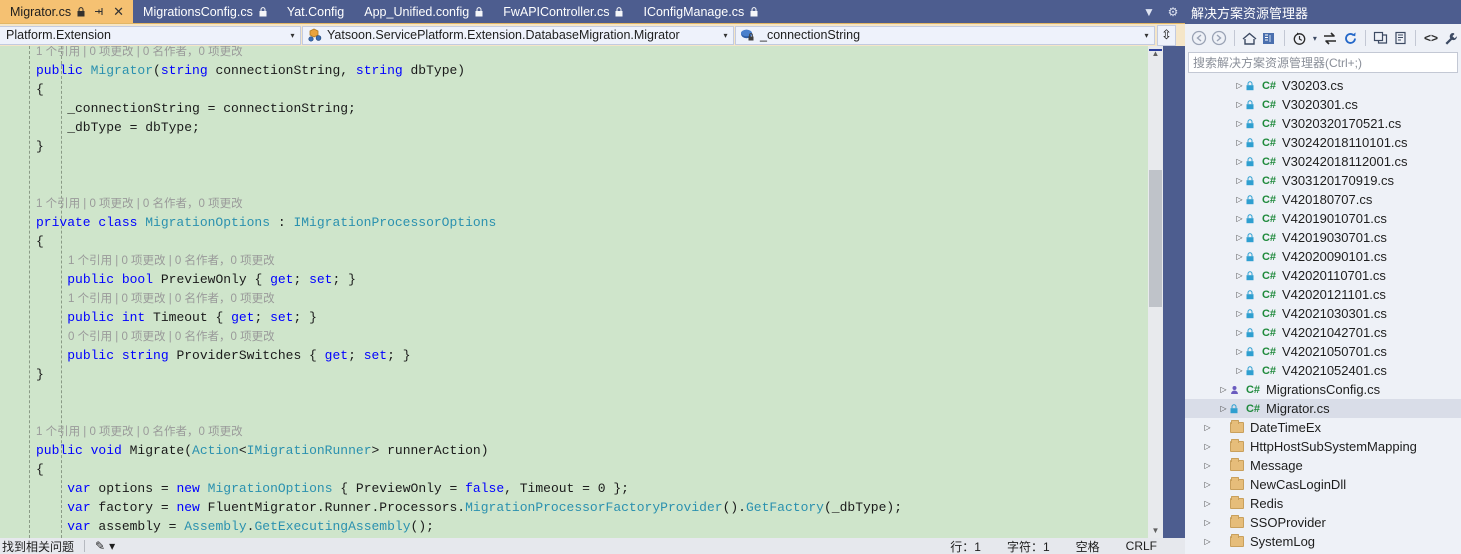 The width and height of the screenshot is (1461, 554). What do you see at coordinates (1323, 237) in the screenshot?
I see `tree-file-row: ▷ C# V42019030701.cs` at bounding box center [1323, 237].